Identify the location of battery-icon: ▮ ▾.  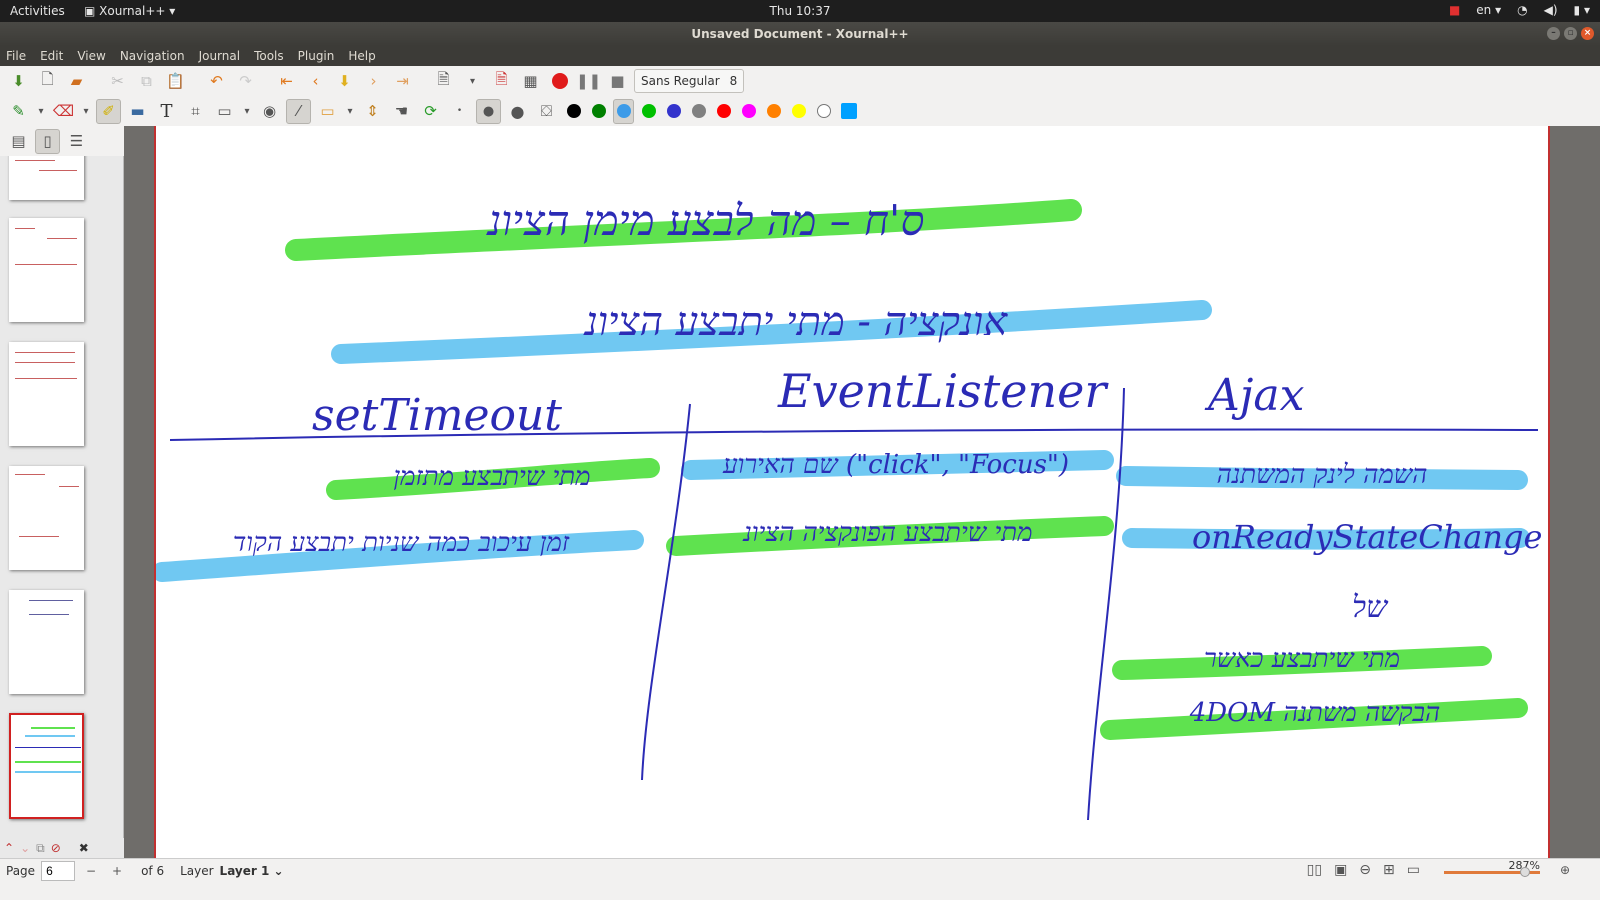
(1582, 10).